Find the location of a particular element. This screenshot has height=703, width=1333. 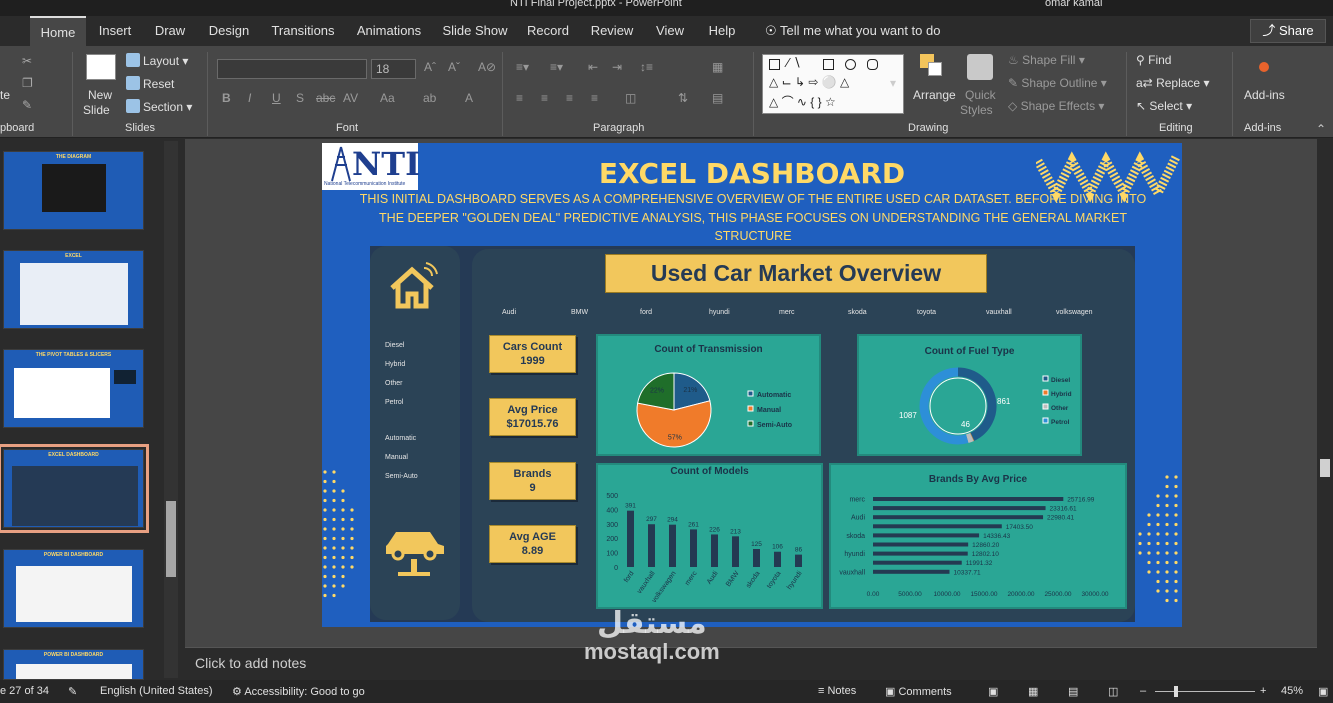

char-spacing-button: AV is located at coordinates (350, 98).